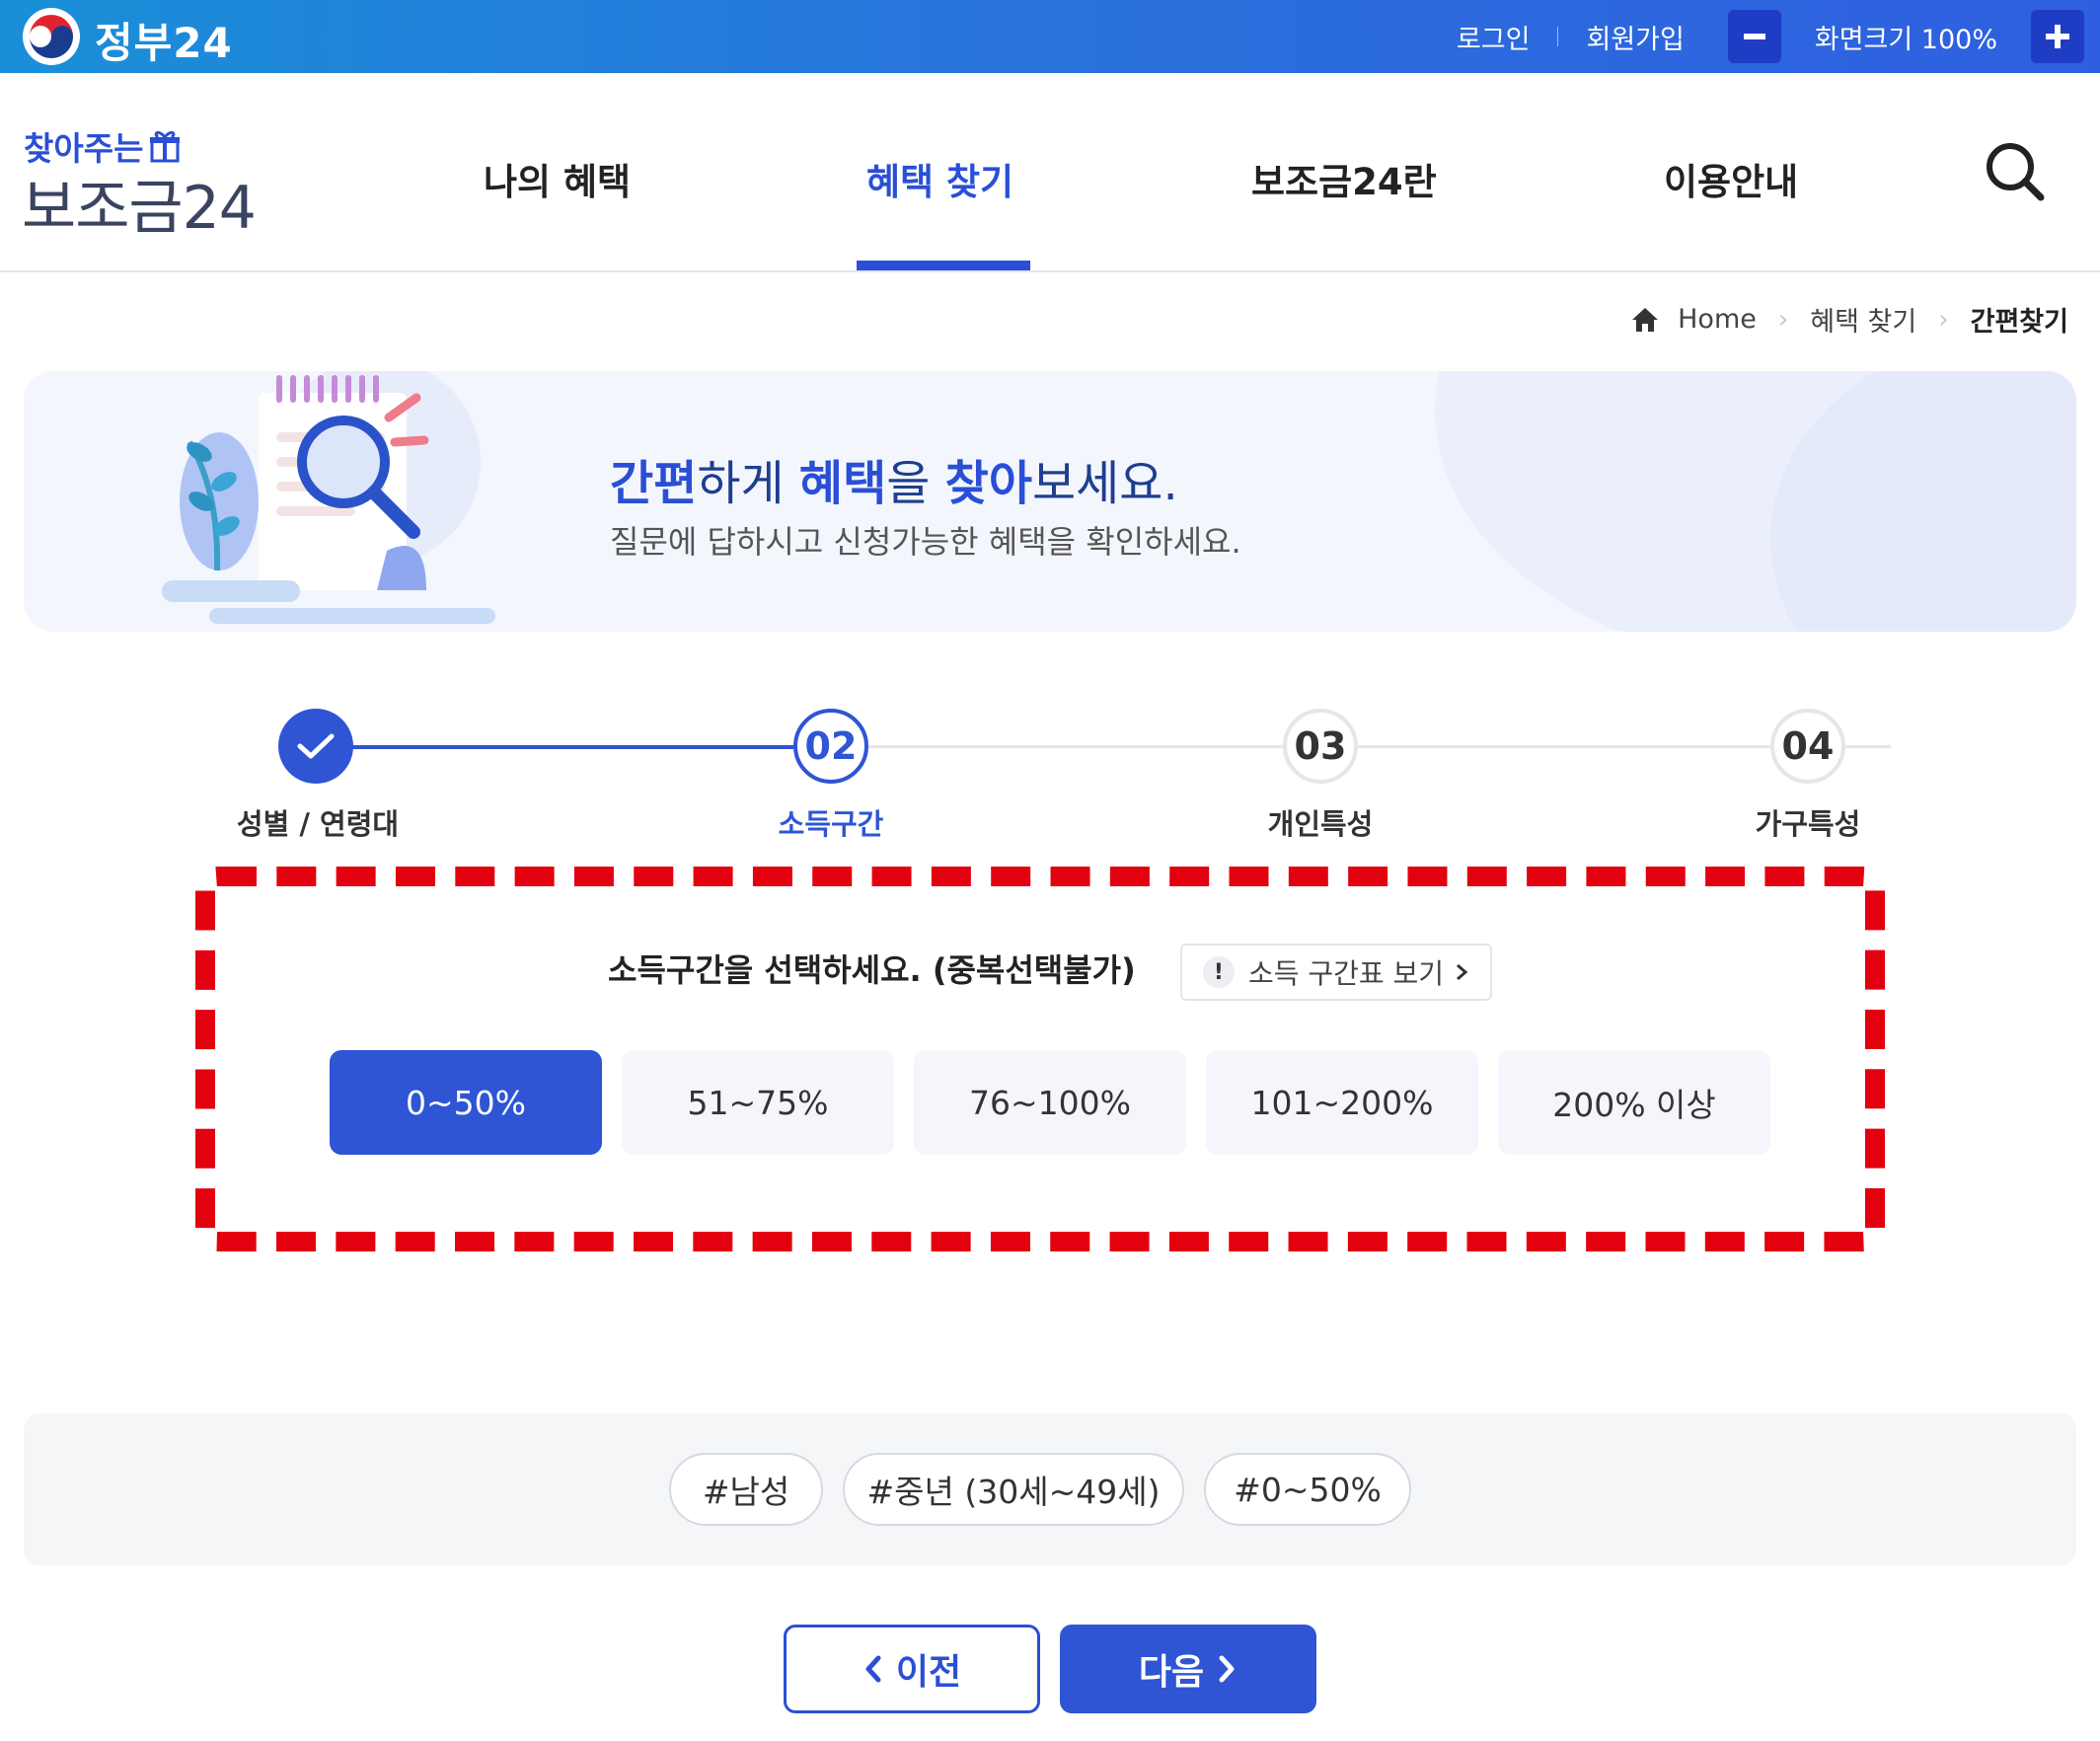  What do you see at coordinates (1634, 1102) in the screenshot?
I see `income-option-over-200: 200% 이상` at bounding box center [1634, 1102].